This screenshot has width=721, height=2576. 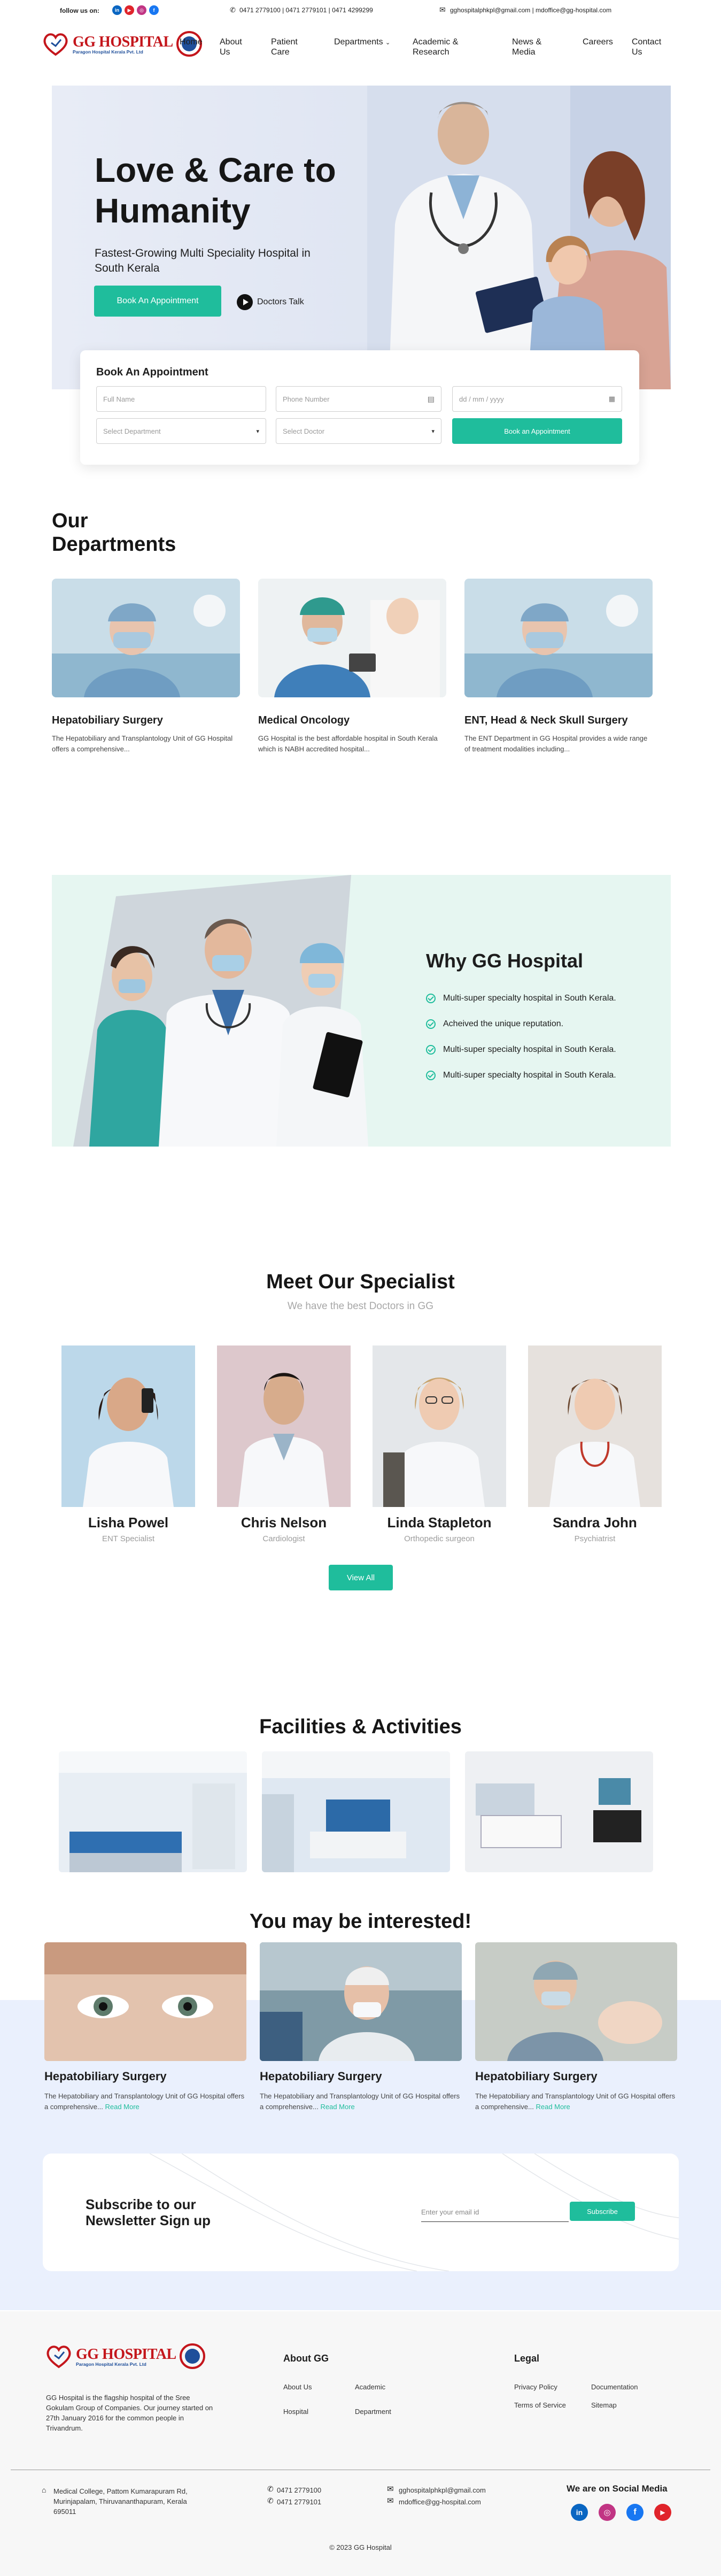 What do you see at coordinates (220, 1011) in the screenshot?
I see `doctors-team-image` at bounding box center [220, 1011].